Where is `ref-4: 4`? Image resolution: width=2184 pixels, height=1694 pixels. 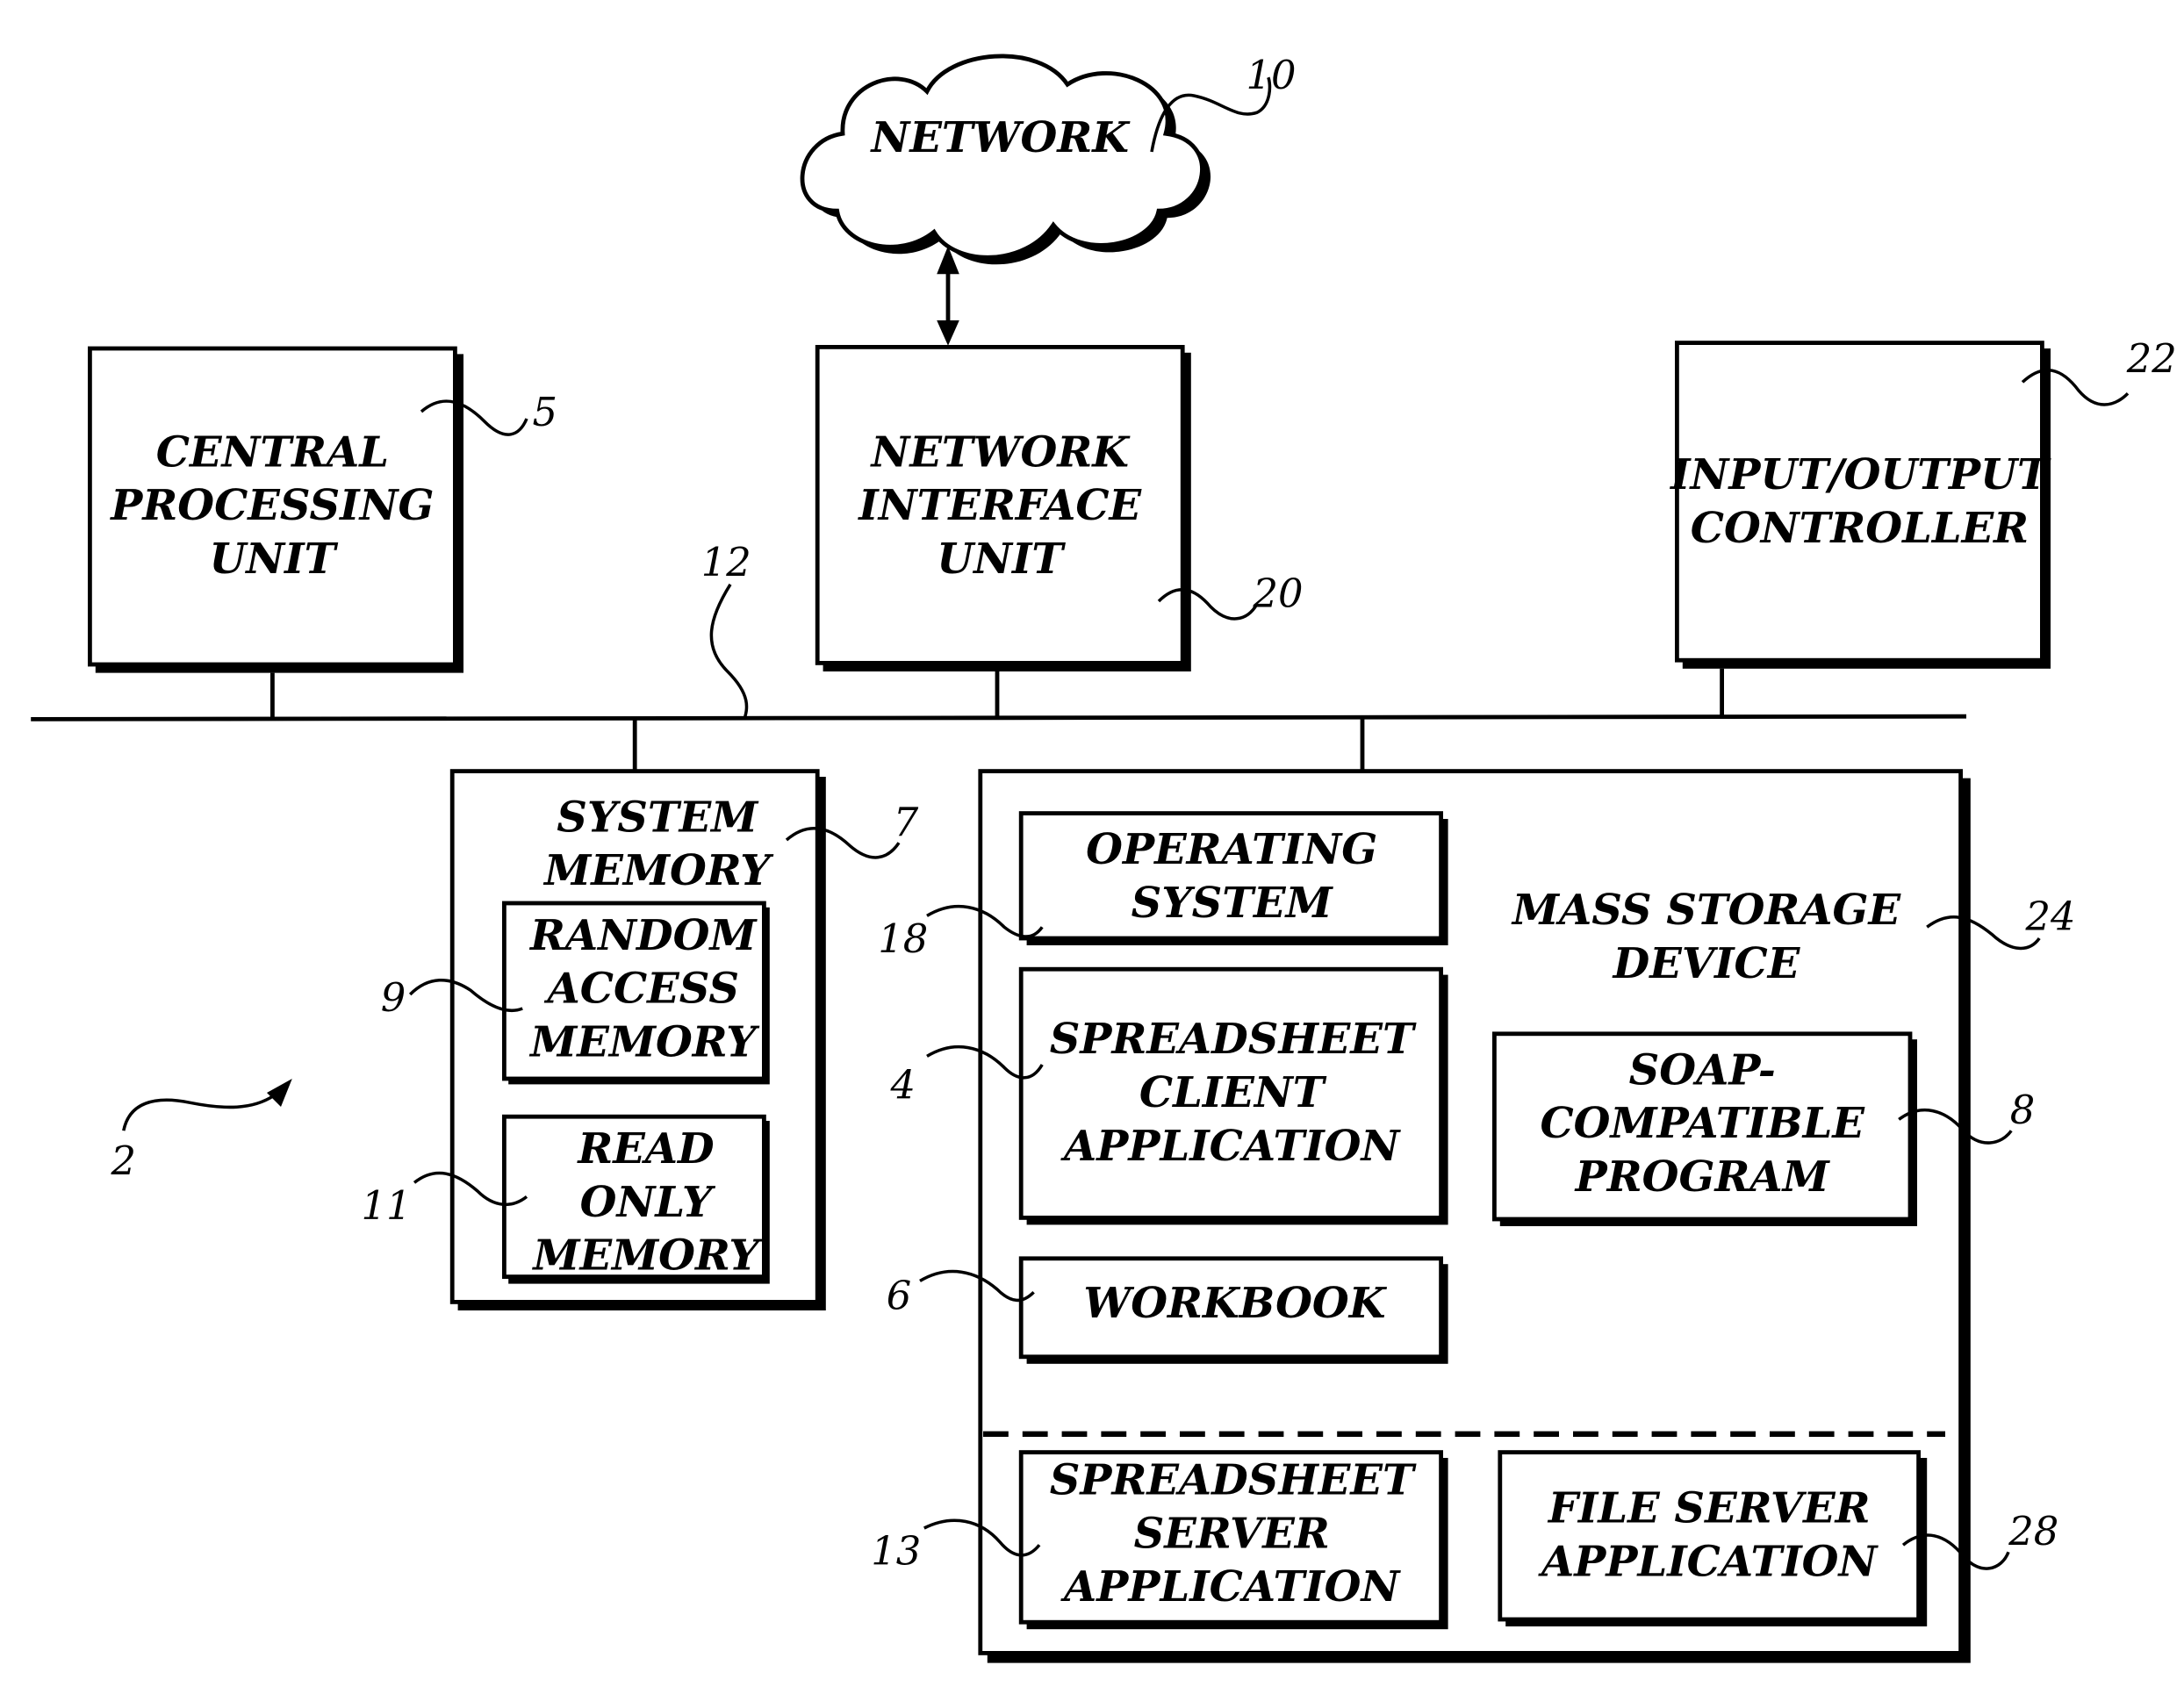 ref-4: 4 is located at coordinates (903, 1084).